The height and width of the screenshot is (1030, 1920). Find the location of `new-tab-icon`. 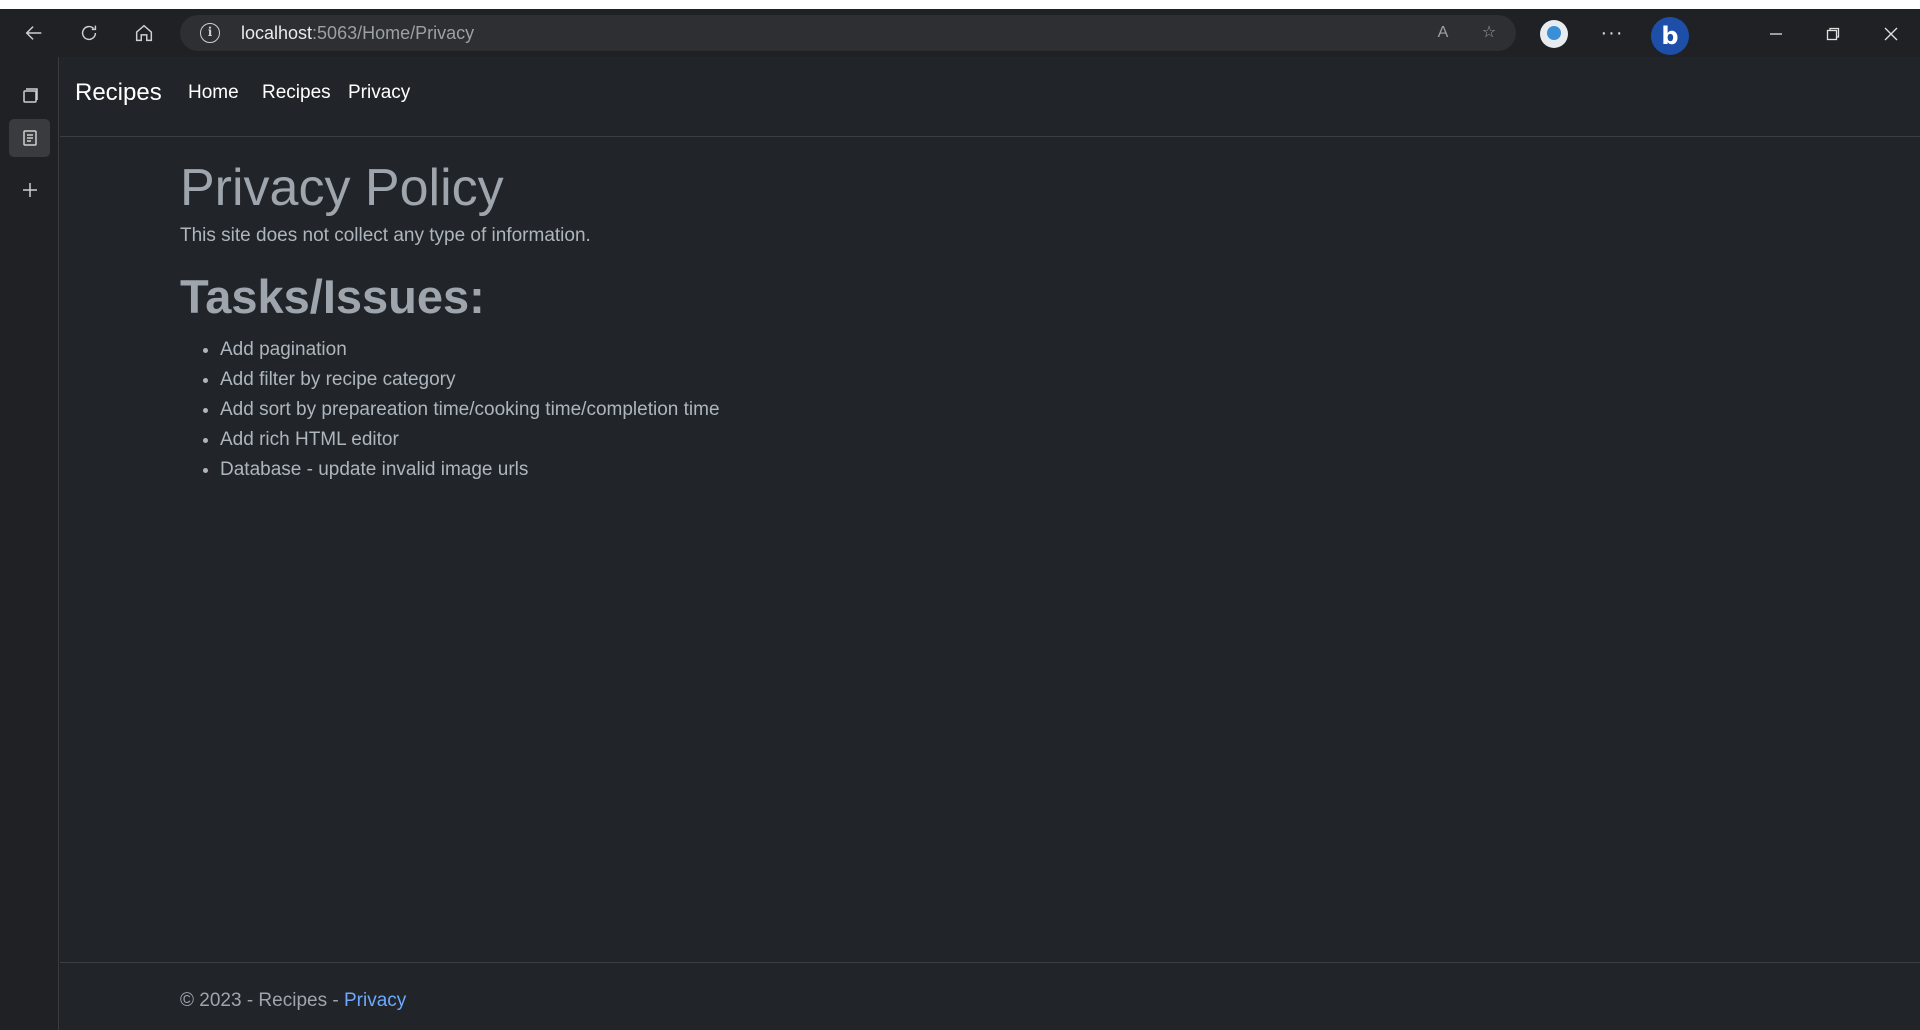

new-tab-icon is located at coordinates (29, 190).